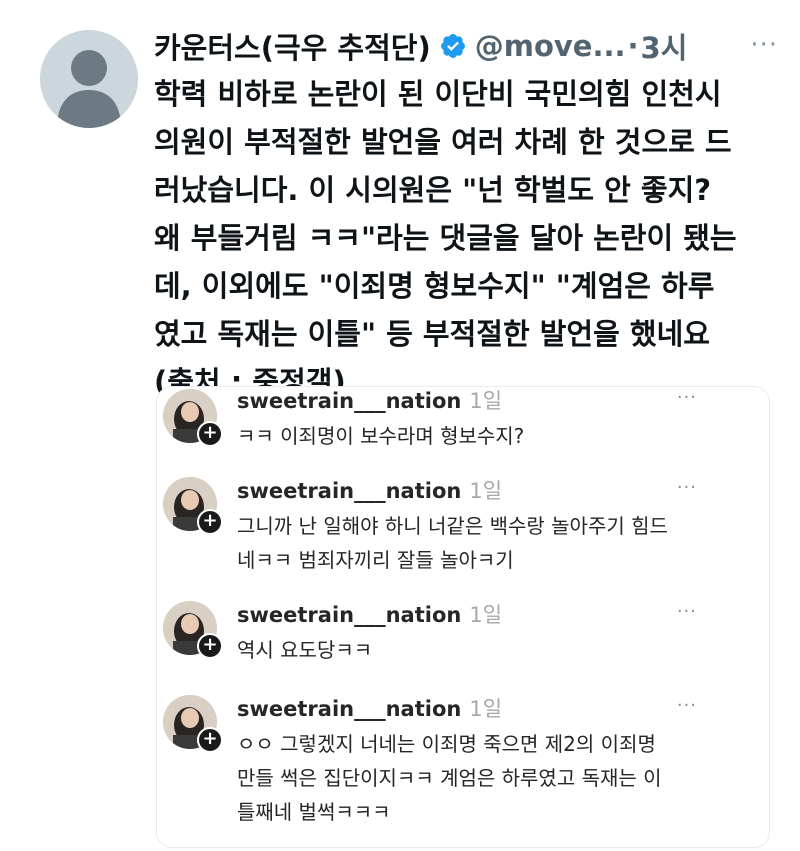 This screenshot has height=851, width=800. I want to click on tweet-line: 였고 독재는 이틀" 등 부적절한 발언을 했네요, so click(432, 334).